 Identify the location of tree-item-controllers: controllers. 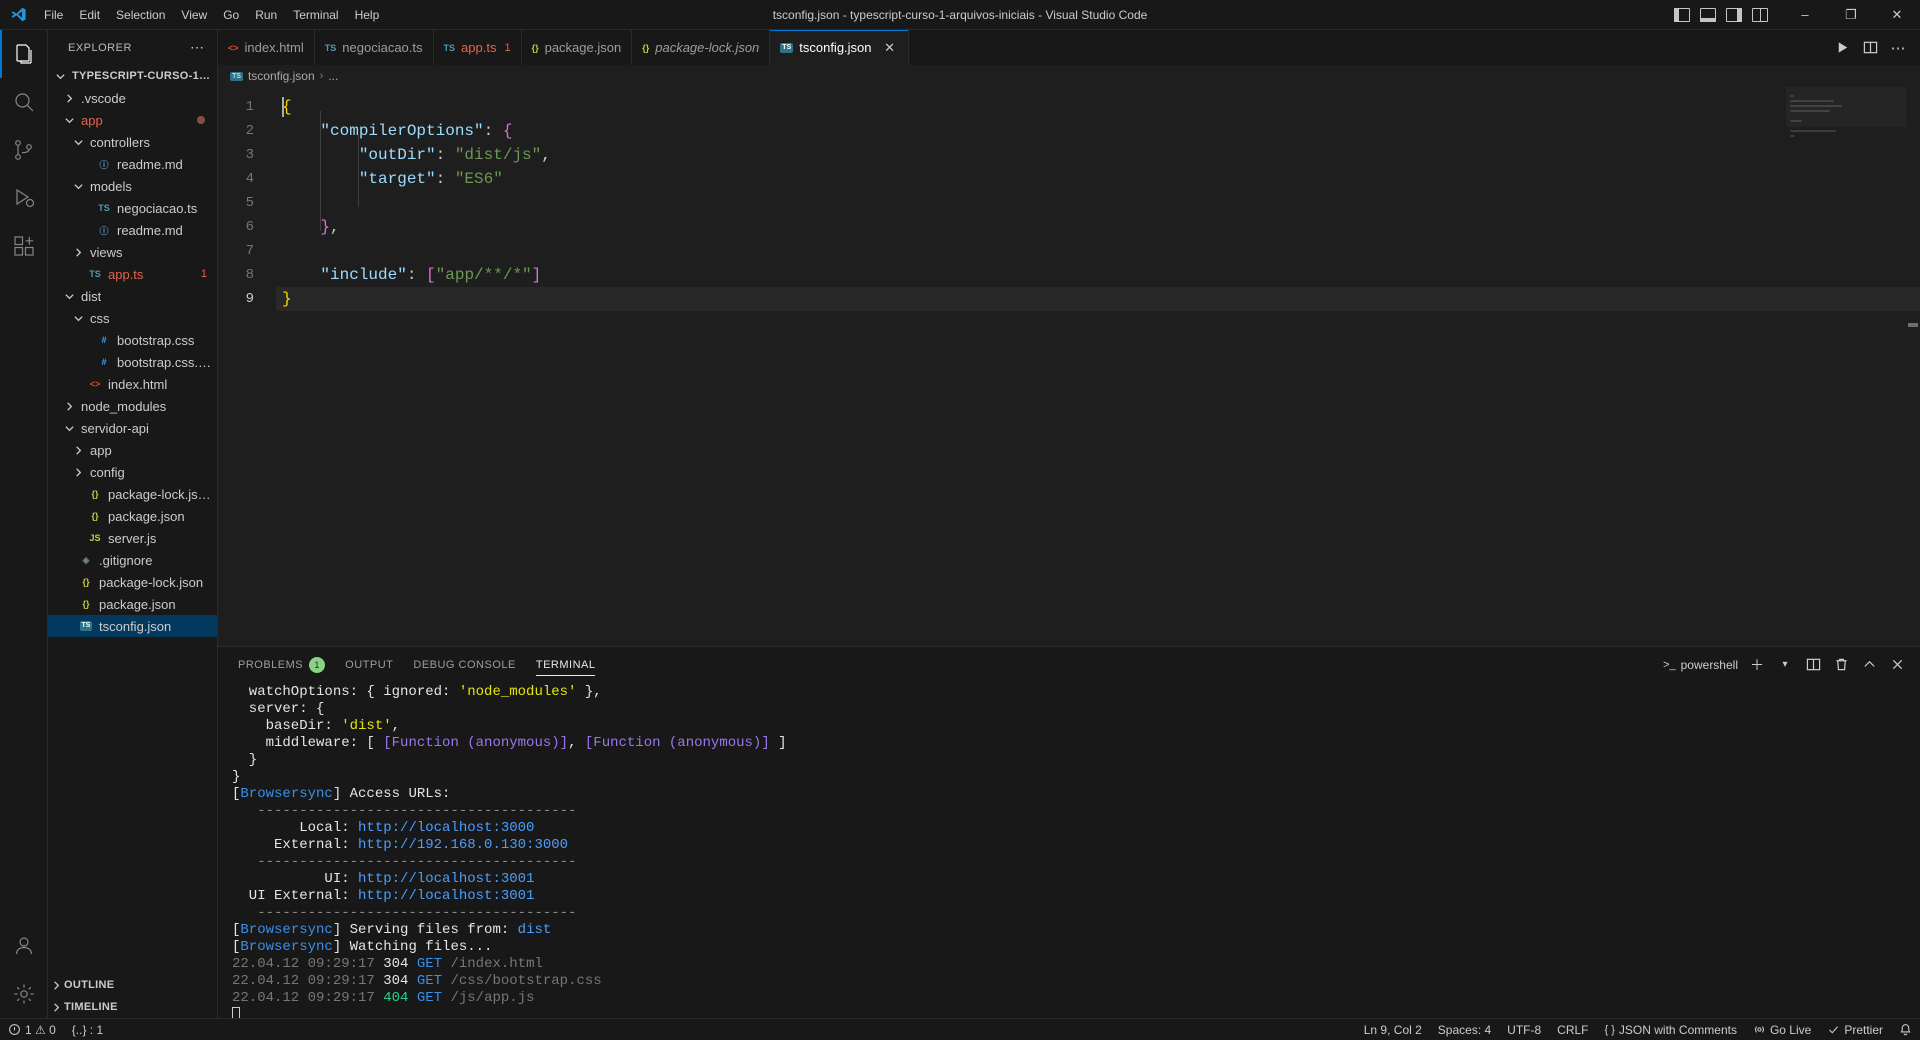
(132, 142).